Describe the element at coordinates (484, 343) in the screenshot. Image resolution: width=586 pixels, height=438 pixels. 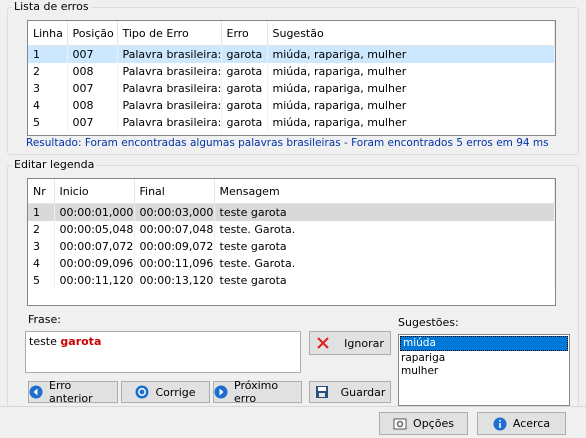
I see `list-item: miúda` at that location.